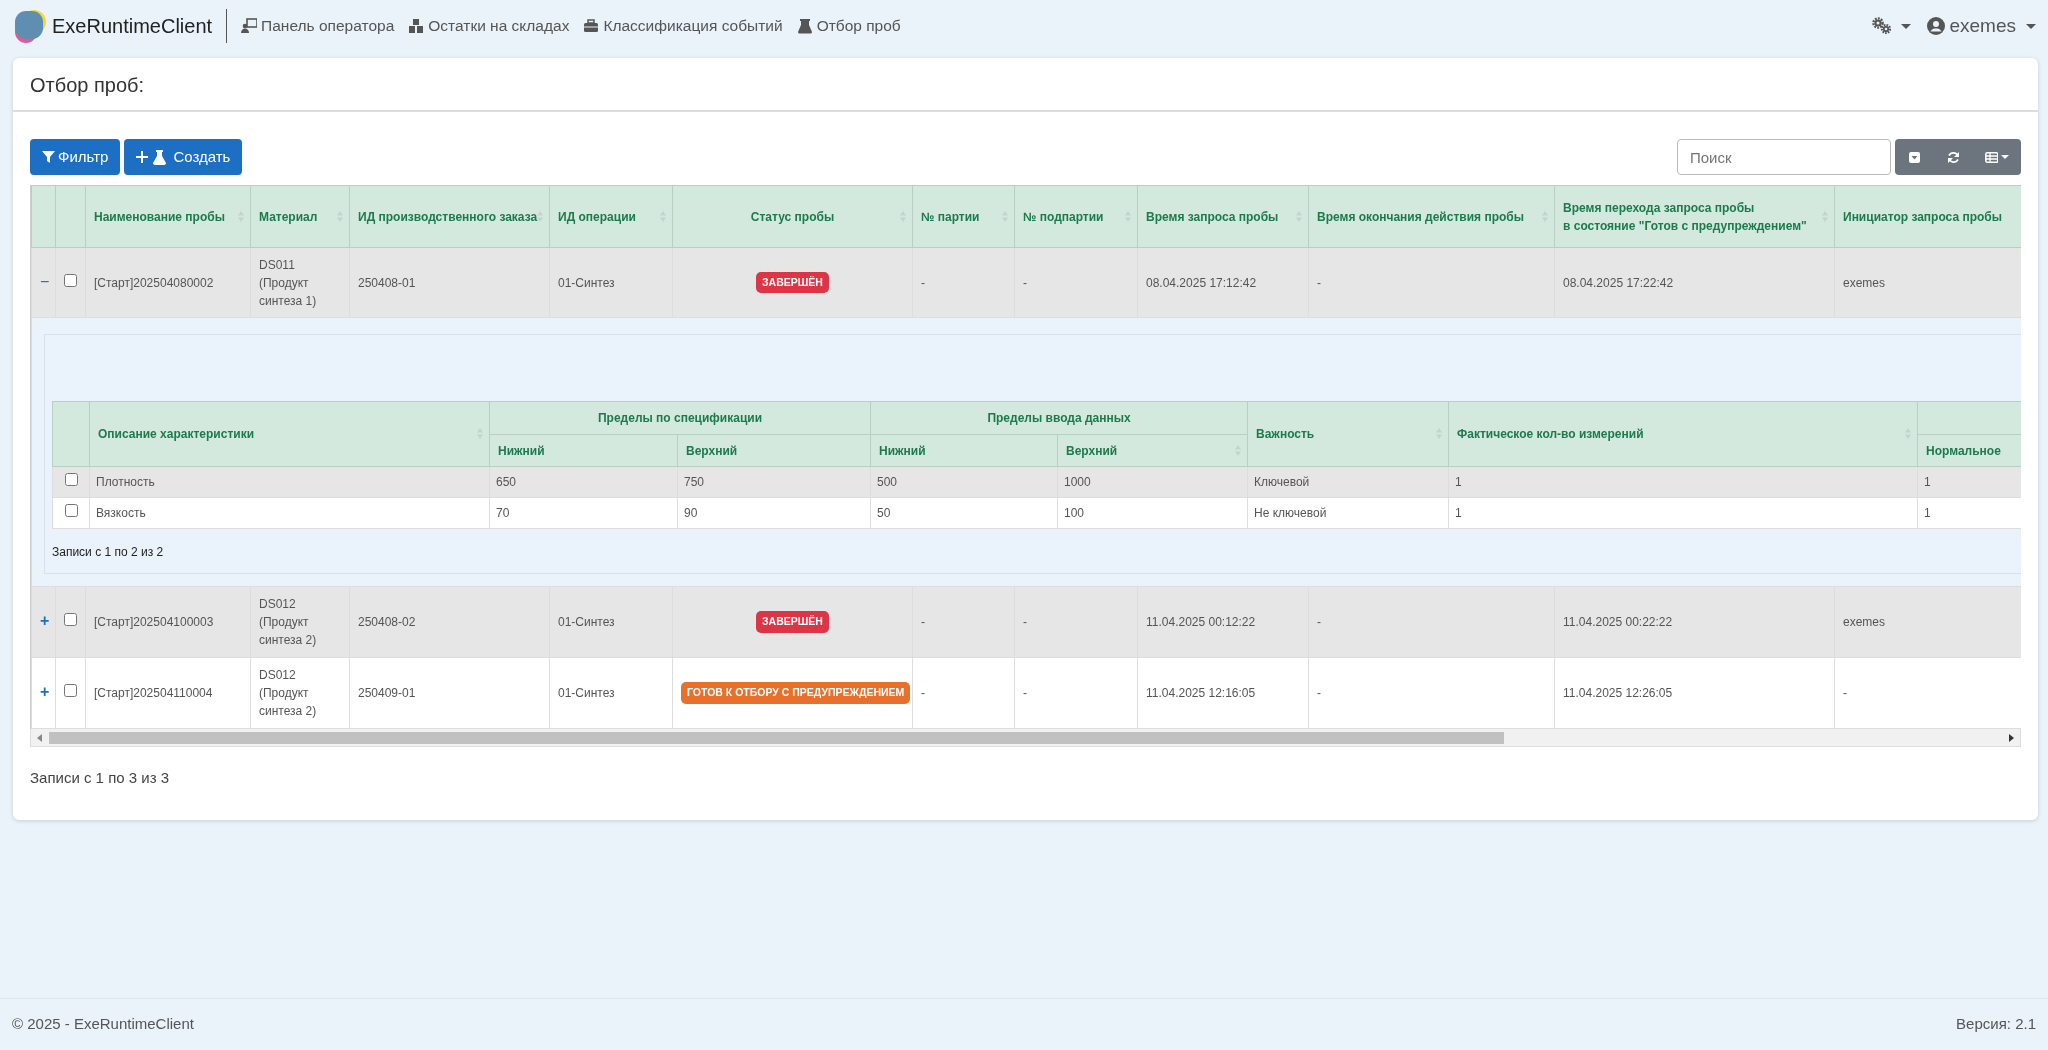 This screenshot has width=2048, height=1050. What do you see at coordinates (884, 513) in the screenshot?
I see `table-cell: 50` at bounding box center [884, 513].